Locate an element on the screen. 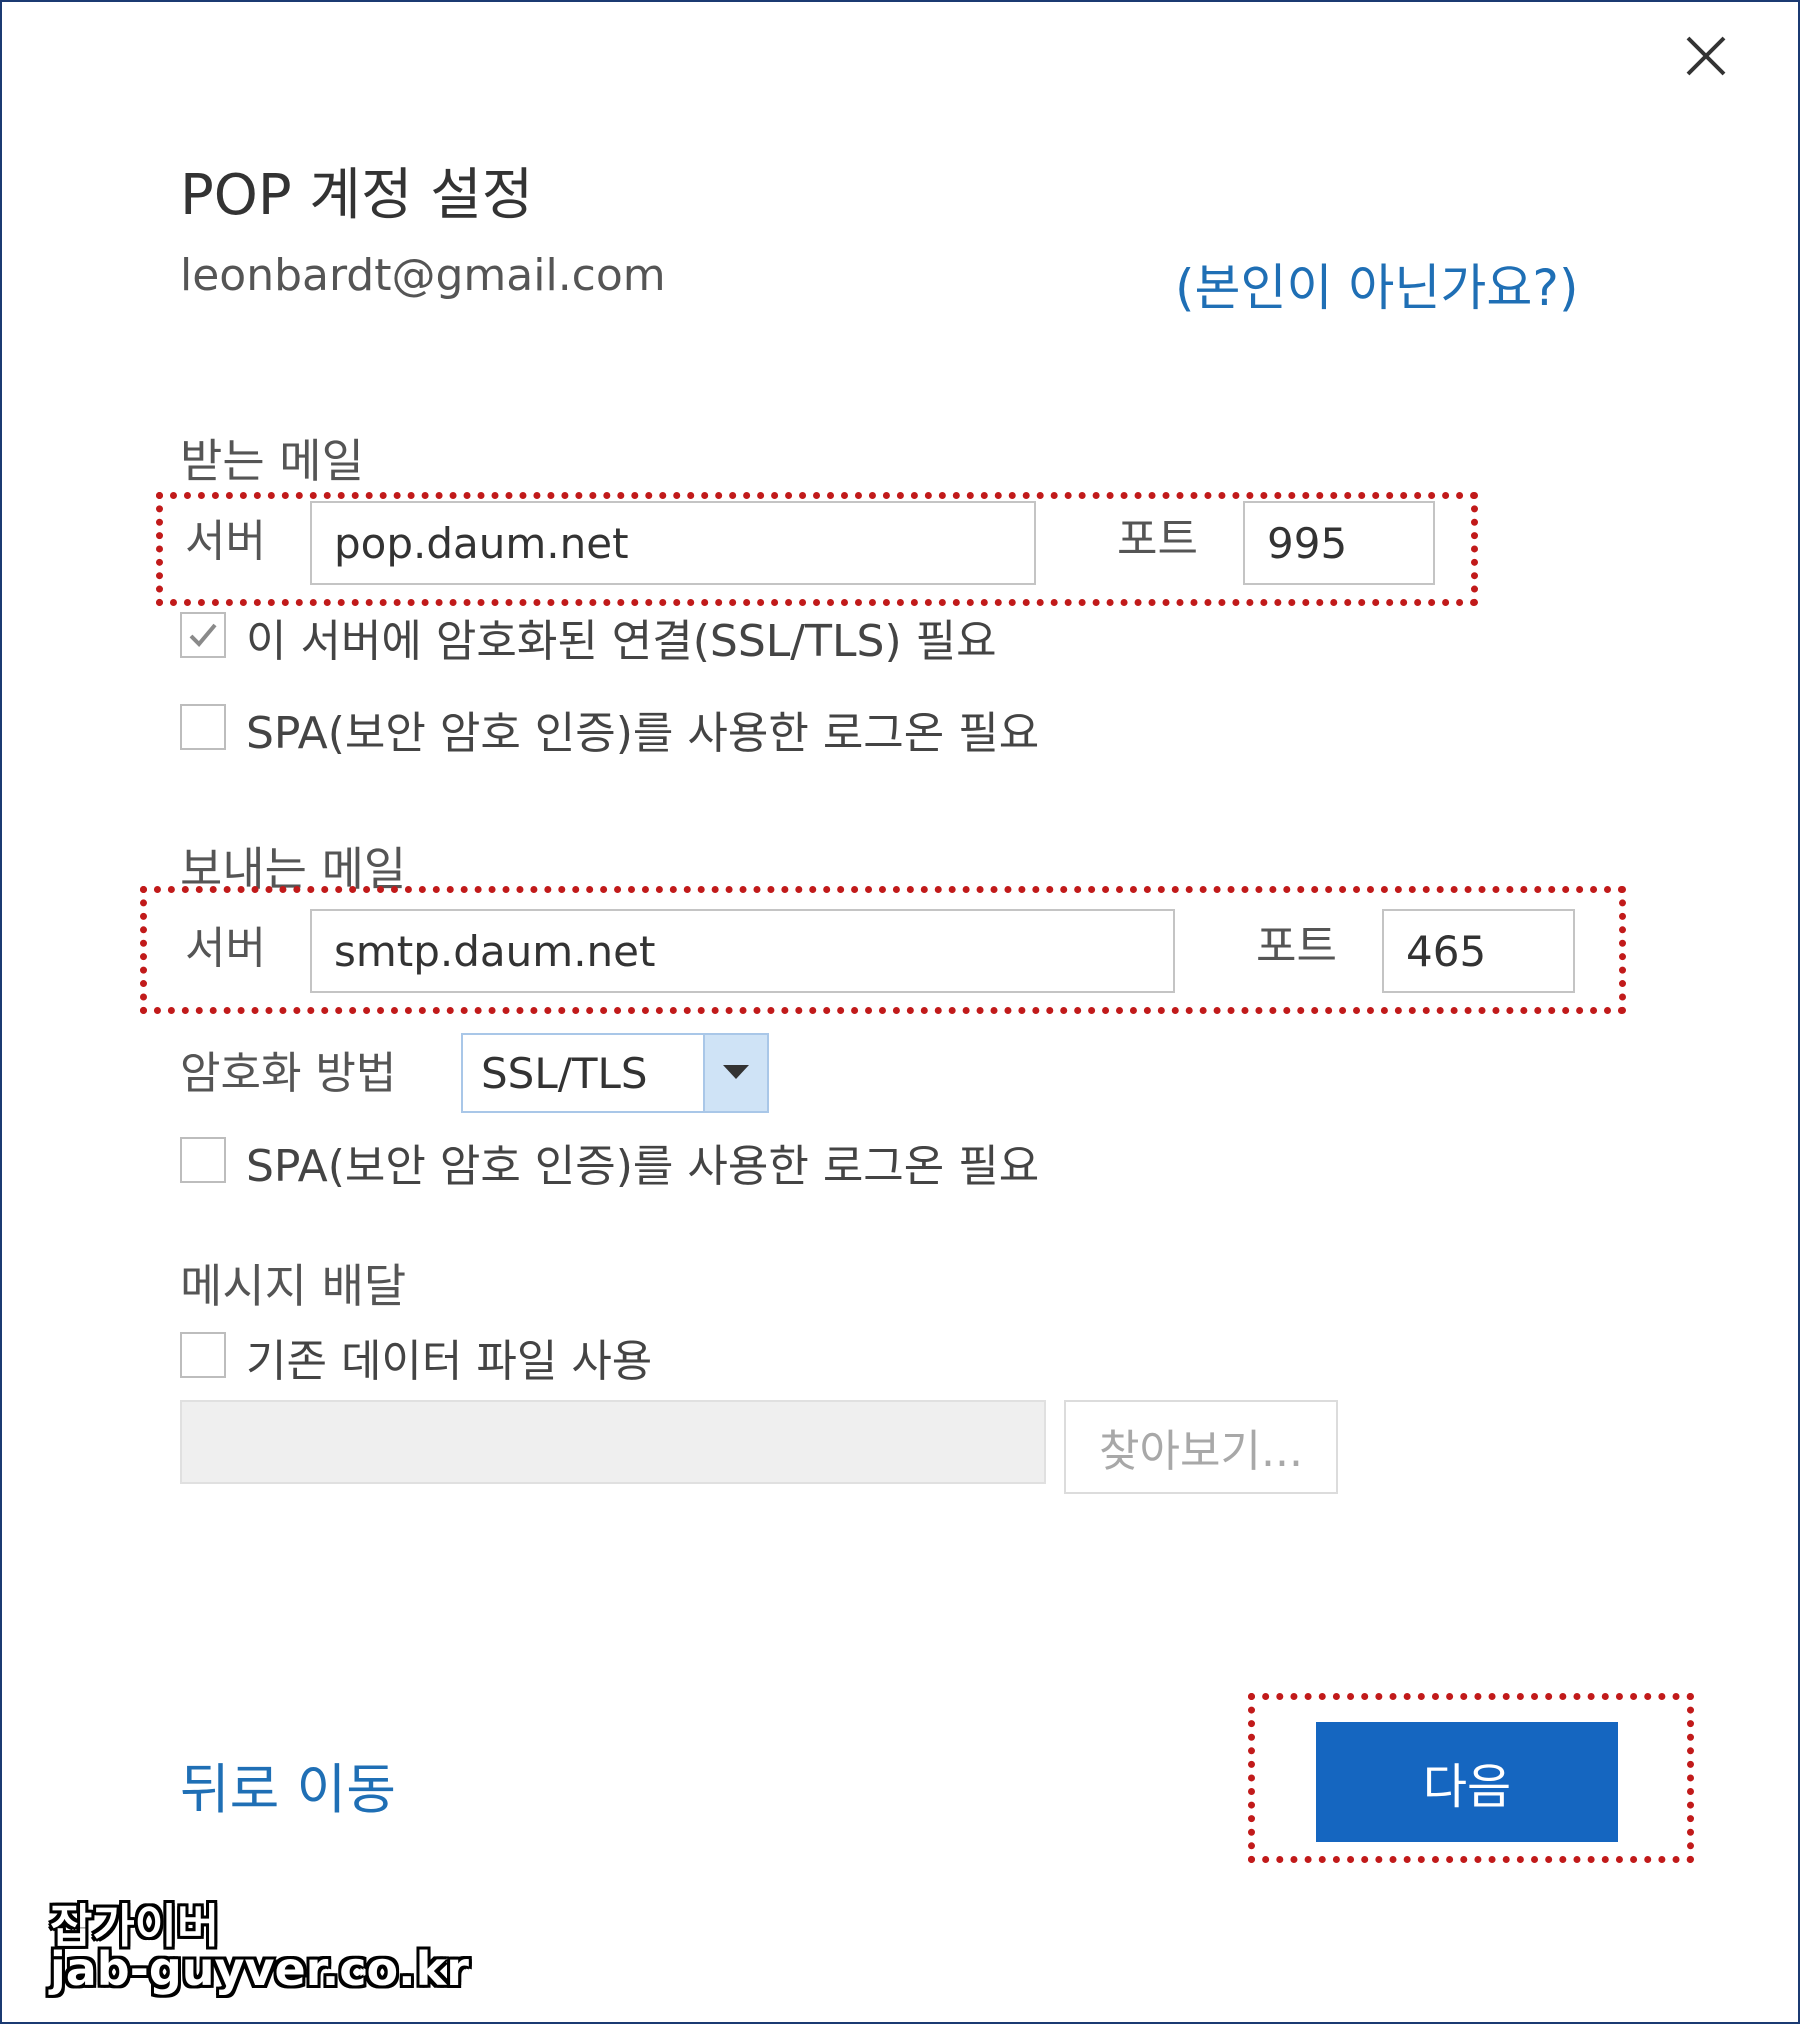  encryption-method-label: 암호화 방법 is located at coordinates (288, 1073).